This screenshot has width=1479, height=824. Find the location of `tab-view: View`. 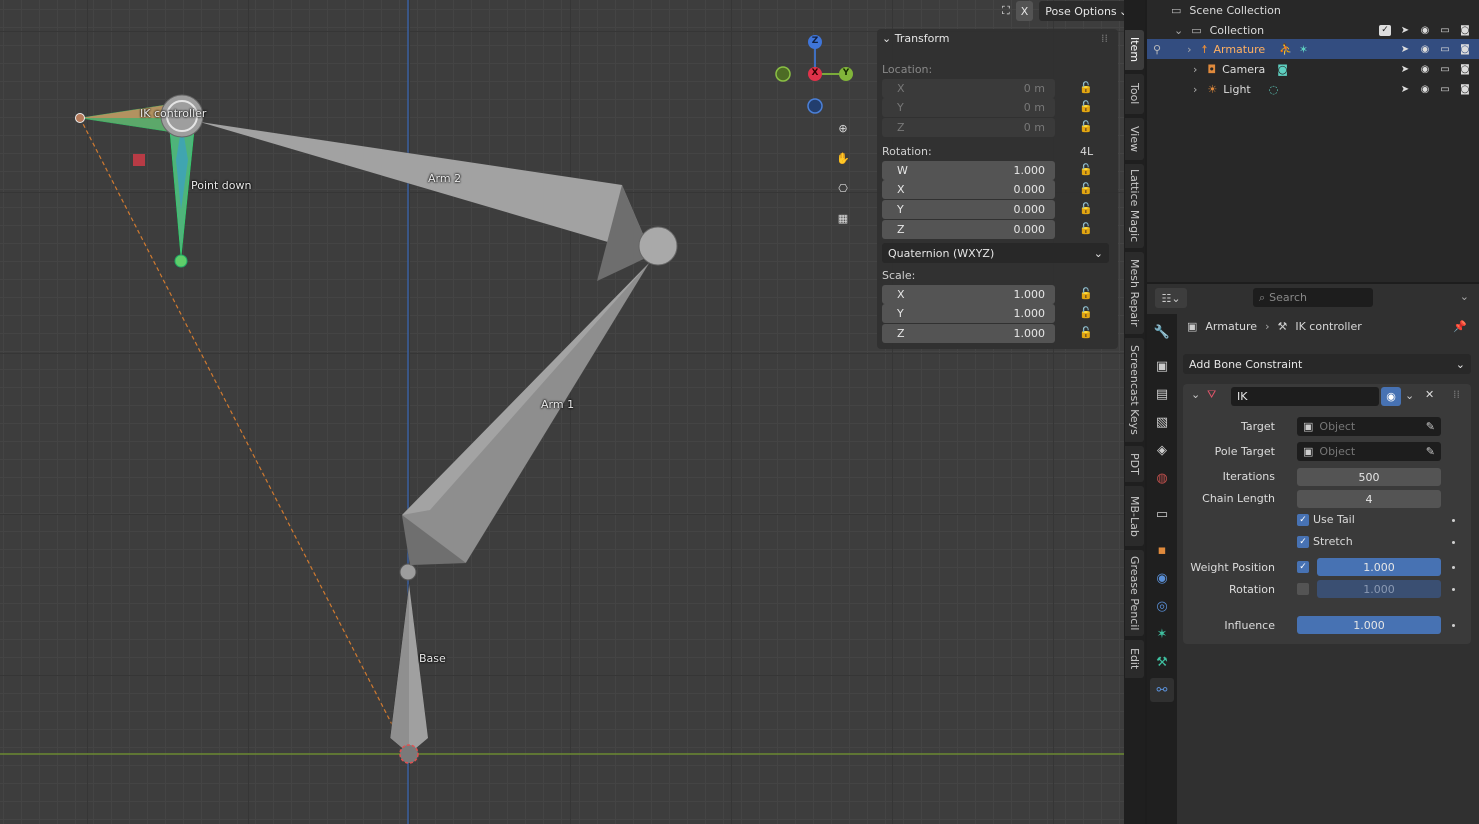

tab-view: View is located at coordinates (1134, 139).